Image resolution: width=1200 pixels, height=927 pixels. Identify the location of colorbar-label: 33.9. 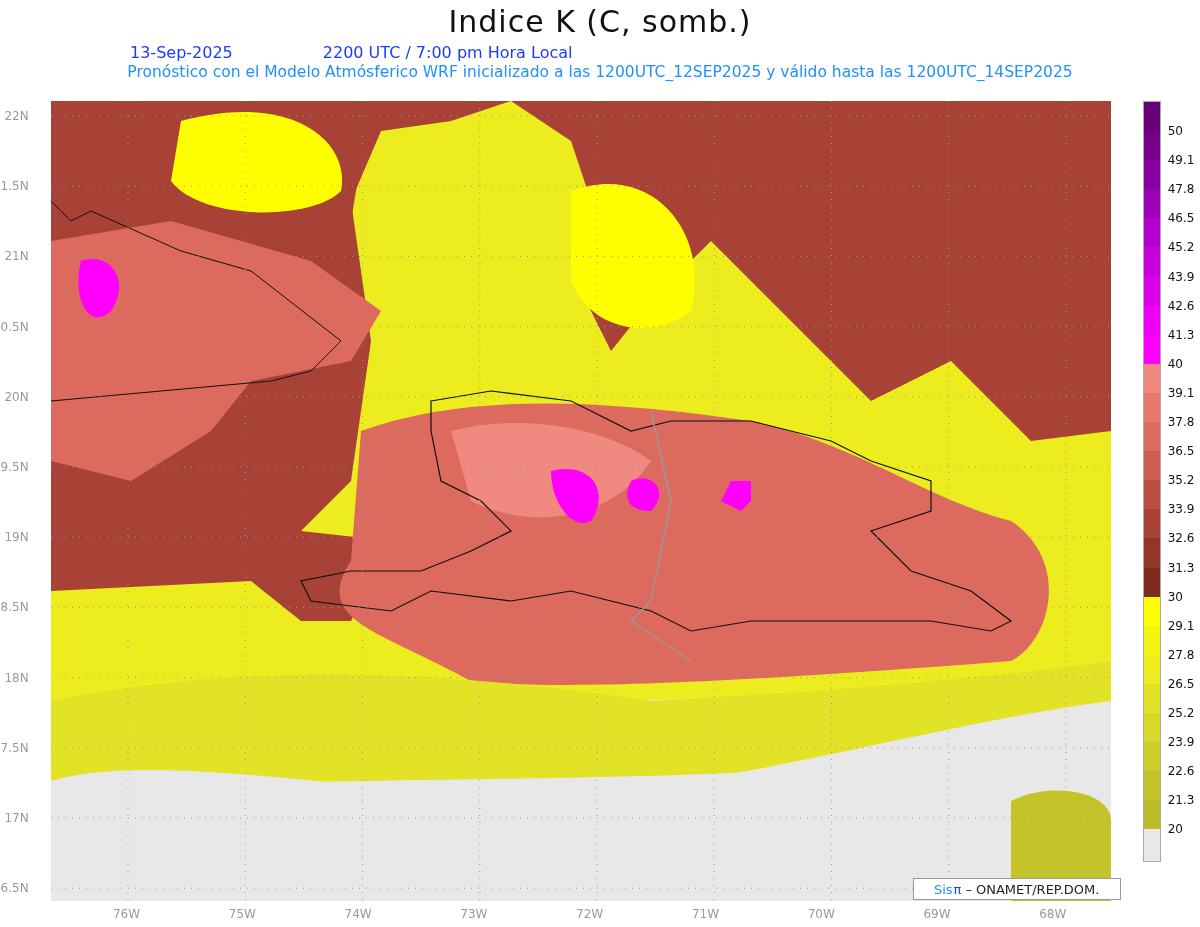
(1181, 509).